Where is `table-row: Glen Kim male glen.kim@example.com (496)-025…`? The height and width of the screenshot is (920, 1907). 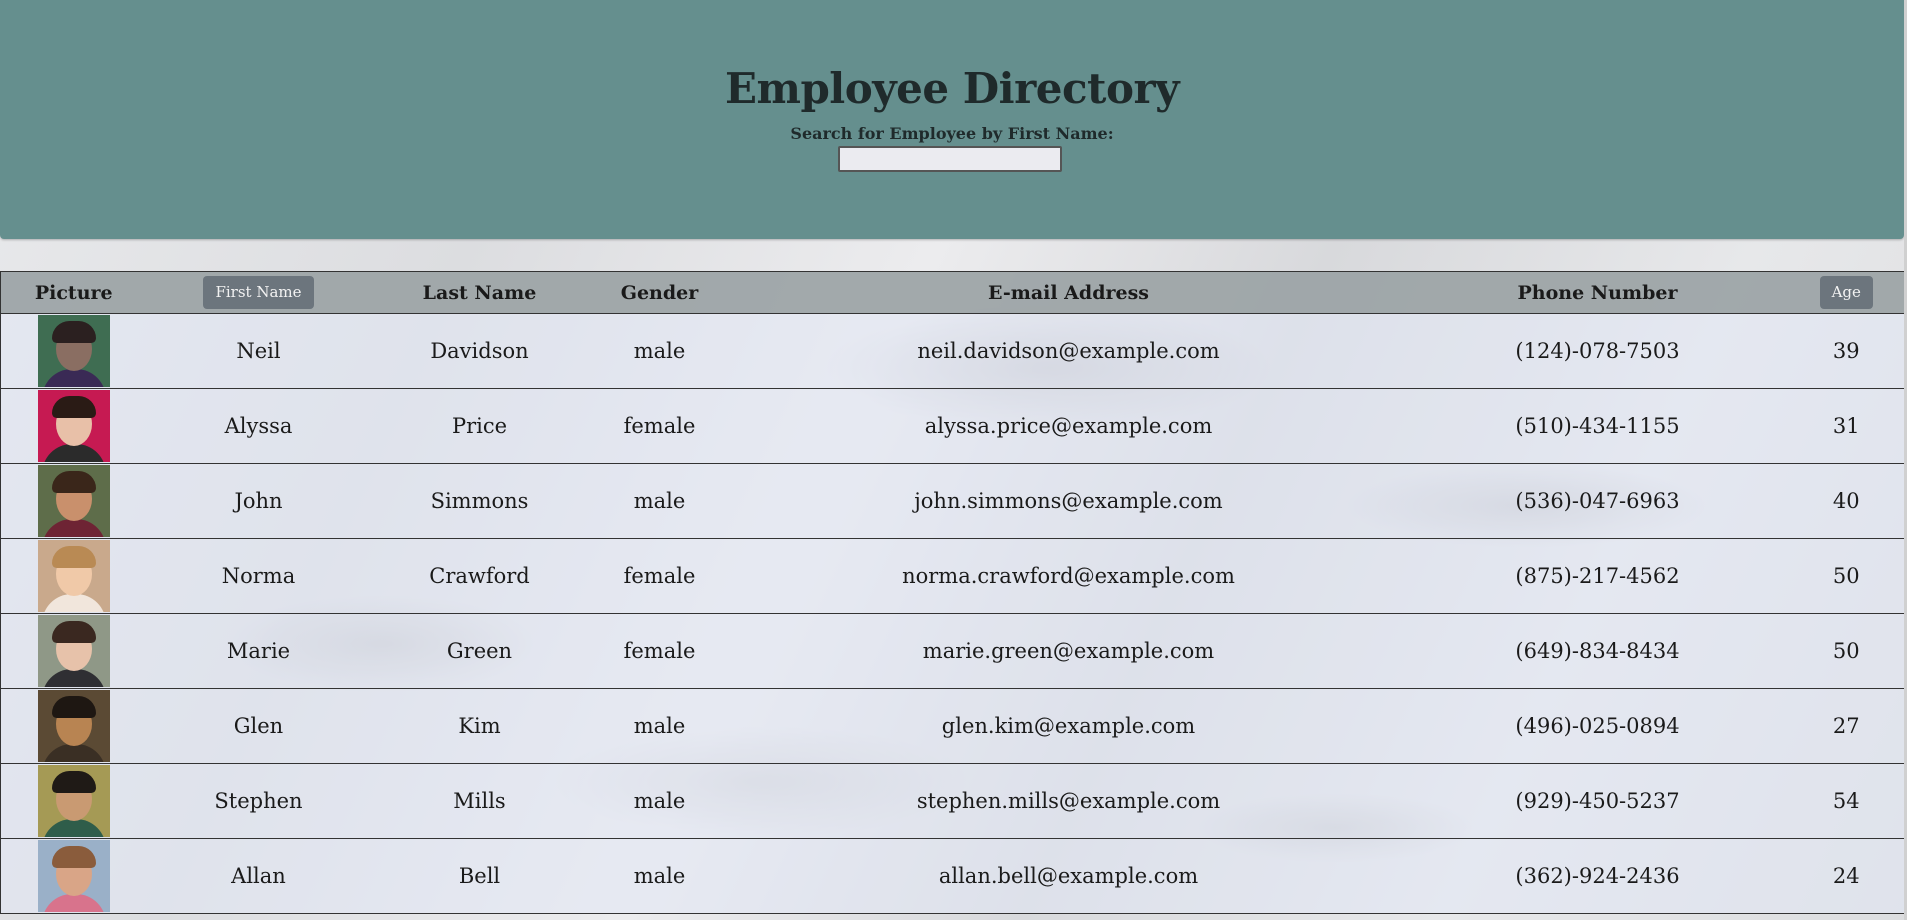
table-row: Glen Kim male glen.kim@example.com (496)-025… is located at coordinates (952, 726).